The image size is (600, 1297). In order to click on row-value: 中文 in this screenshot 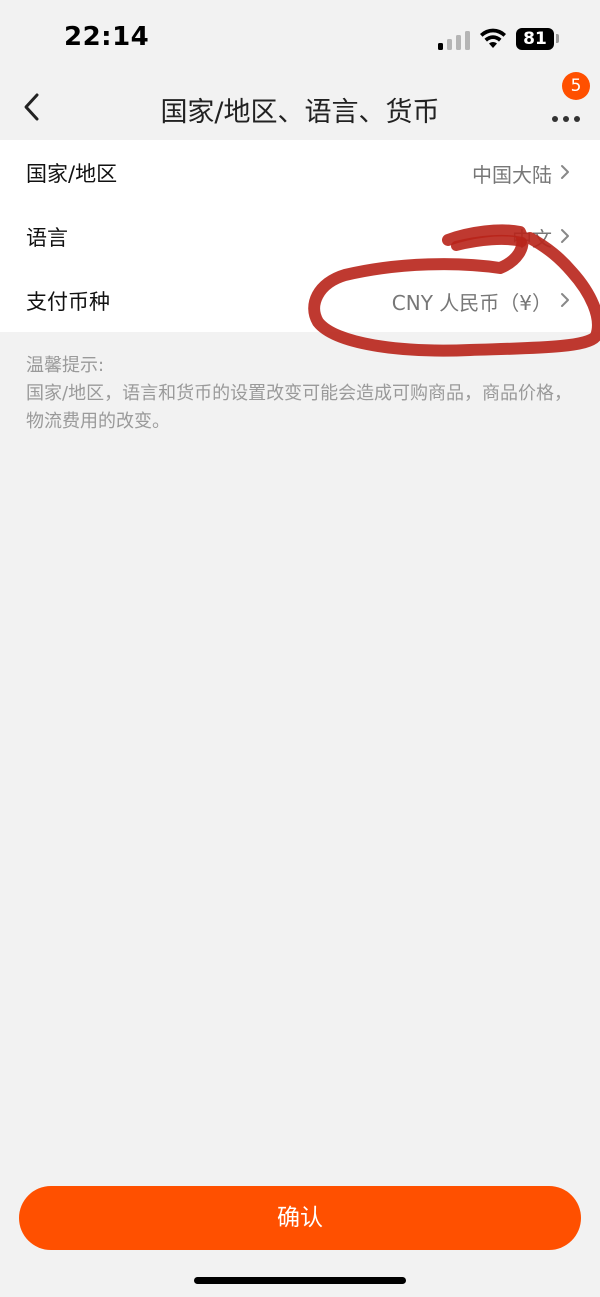, I will do `click(532, 239)`.